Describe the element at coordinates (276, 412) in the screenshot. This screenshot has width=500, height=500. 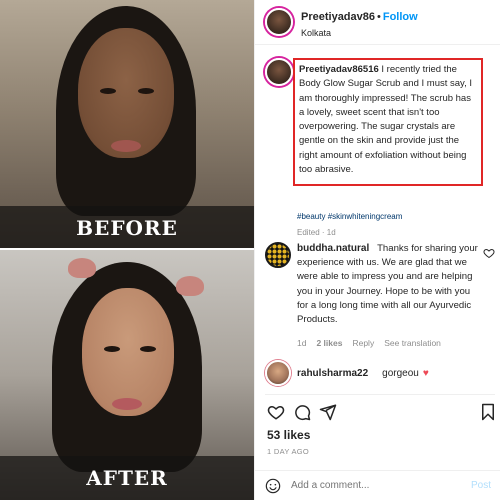
I see `like-heart-icon` at that location.